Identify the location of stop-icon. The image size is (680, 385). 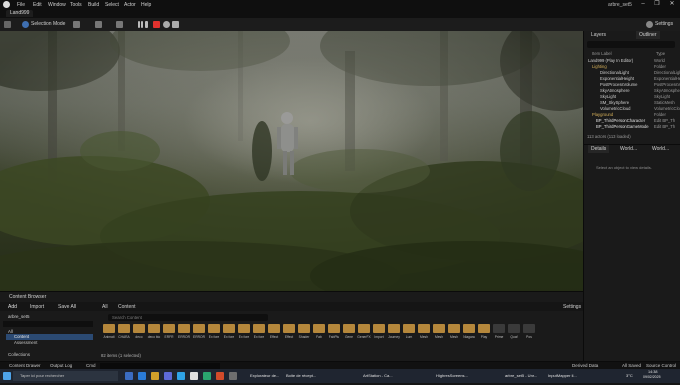
(156, 24).